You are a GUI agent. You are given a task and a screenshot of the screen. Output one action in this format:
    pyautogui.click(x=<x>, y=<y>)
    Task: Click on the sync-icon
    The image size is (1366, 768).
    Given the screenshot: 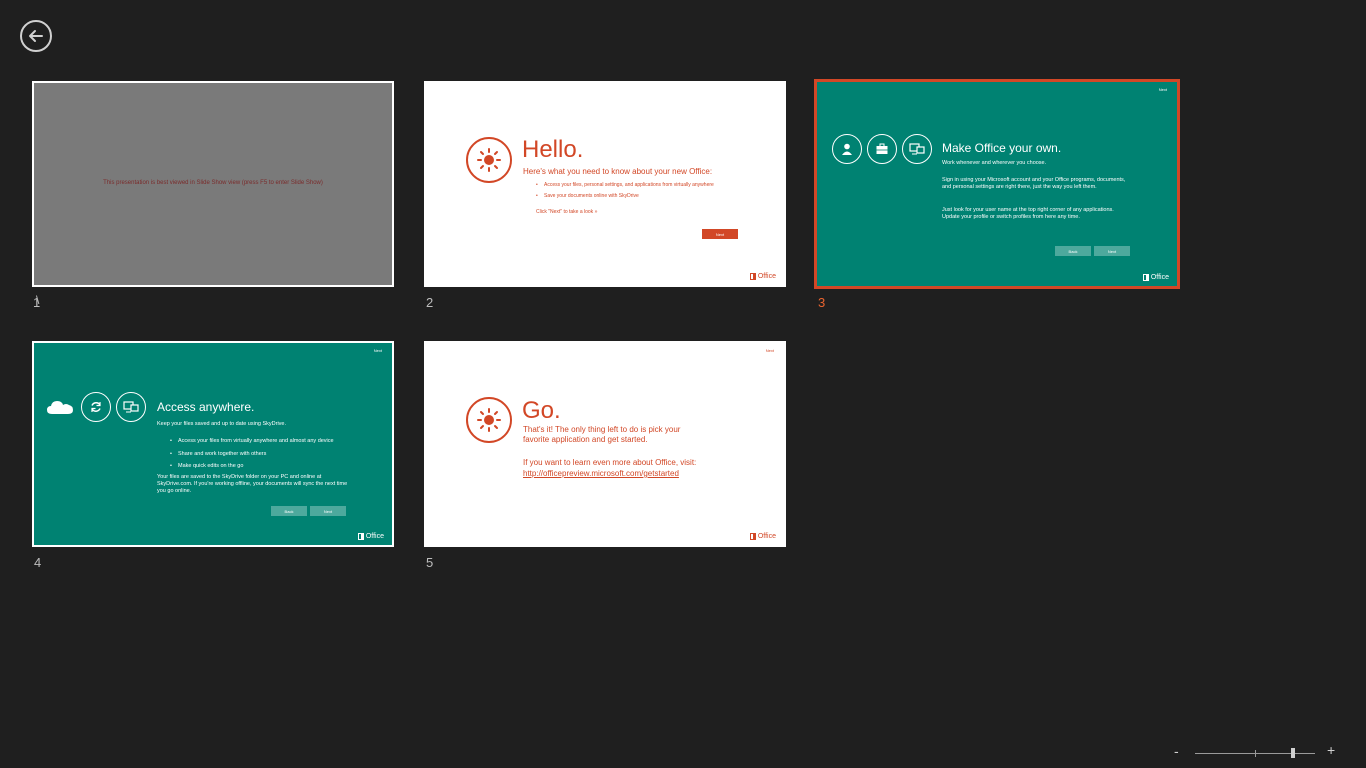 What is the action you would take?
    pyautogui.click(x=96, y=407)
    